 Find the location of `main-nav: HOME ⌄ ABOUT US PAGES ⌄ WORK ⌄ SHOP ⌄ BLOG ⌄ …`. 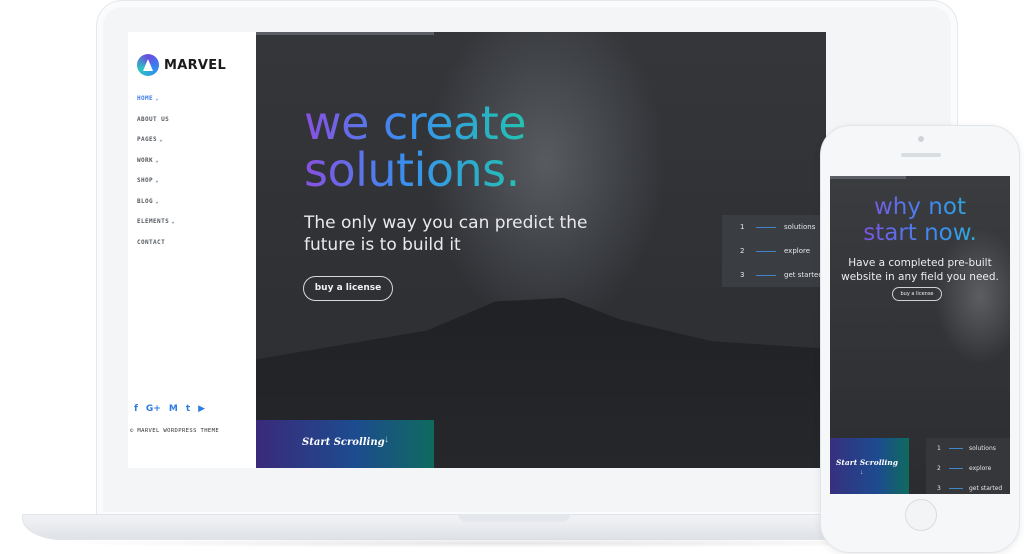

main-nav: HOME ⌄ ABOUT US PAGES ⌄ WORK ⌄ SHOP ⌄ BLOG ⌄ … is located at coordinates (156, 176).